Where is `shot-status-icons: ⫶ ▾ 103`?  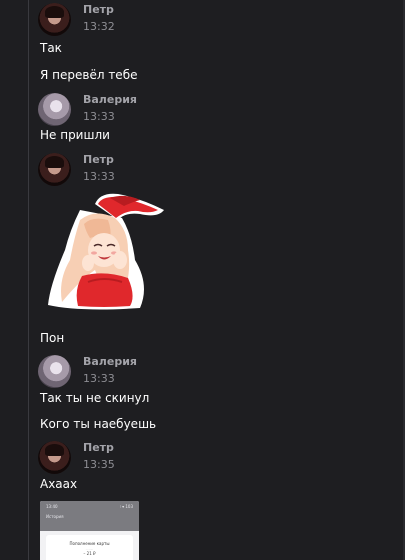 shot-status-icons: ⫶ ▾ 103 is located at coordinates (126, 506).